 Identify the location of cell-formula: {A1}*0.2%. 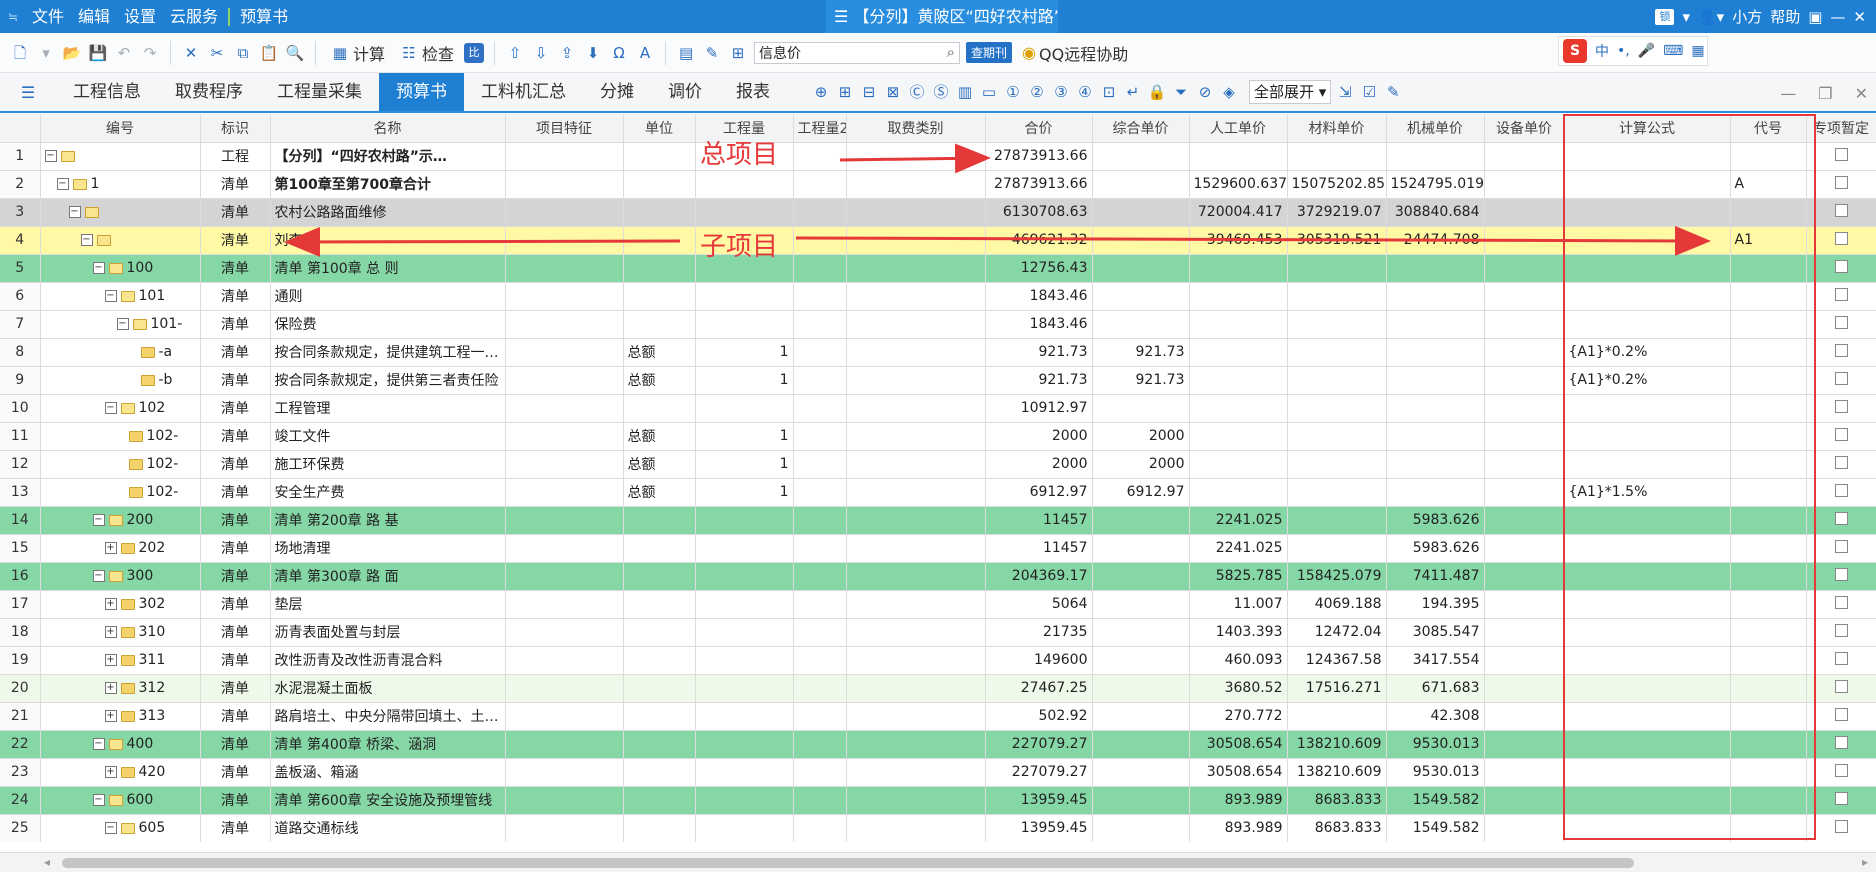
(1647, 380).